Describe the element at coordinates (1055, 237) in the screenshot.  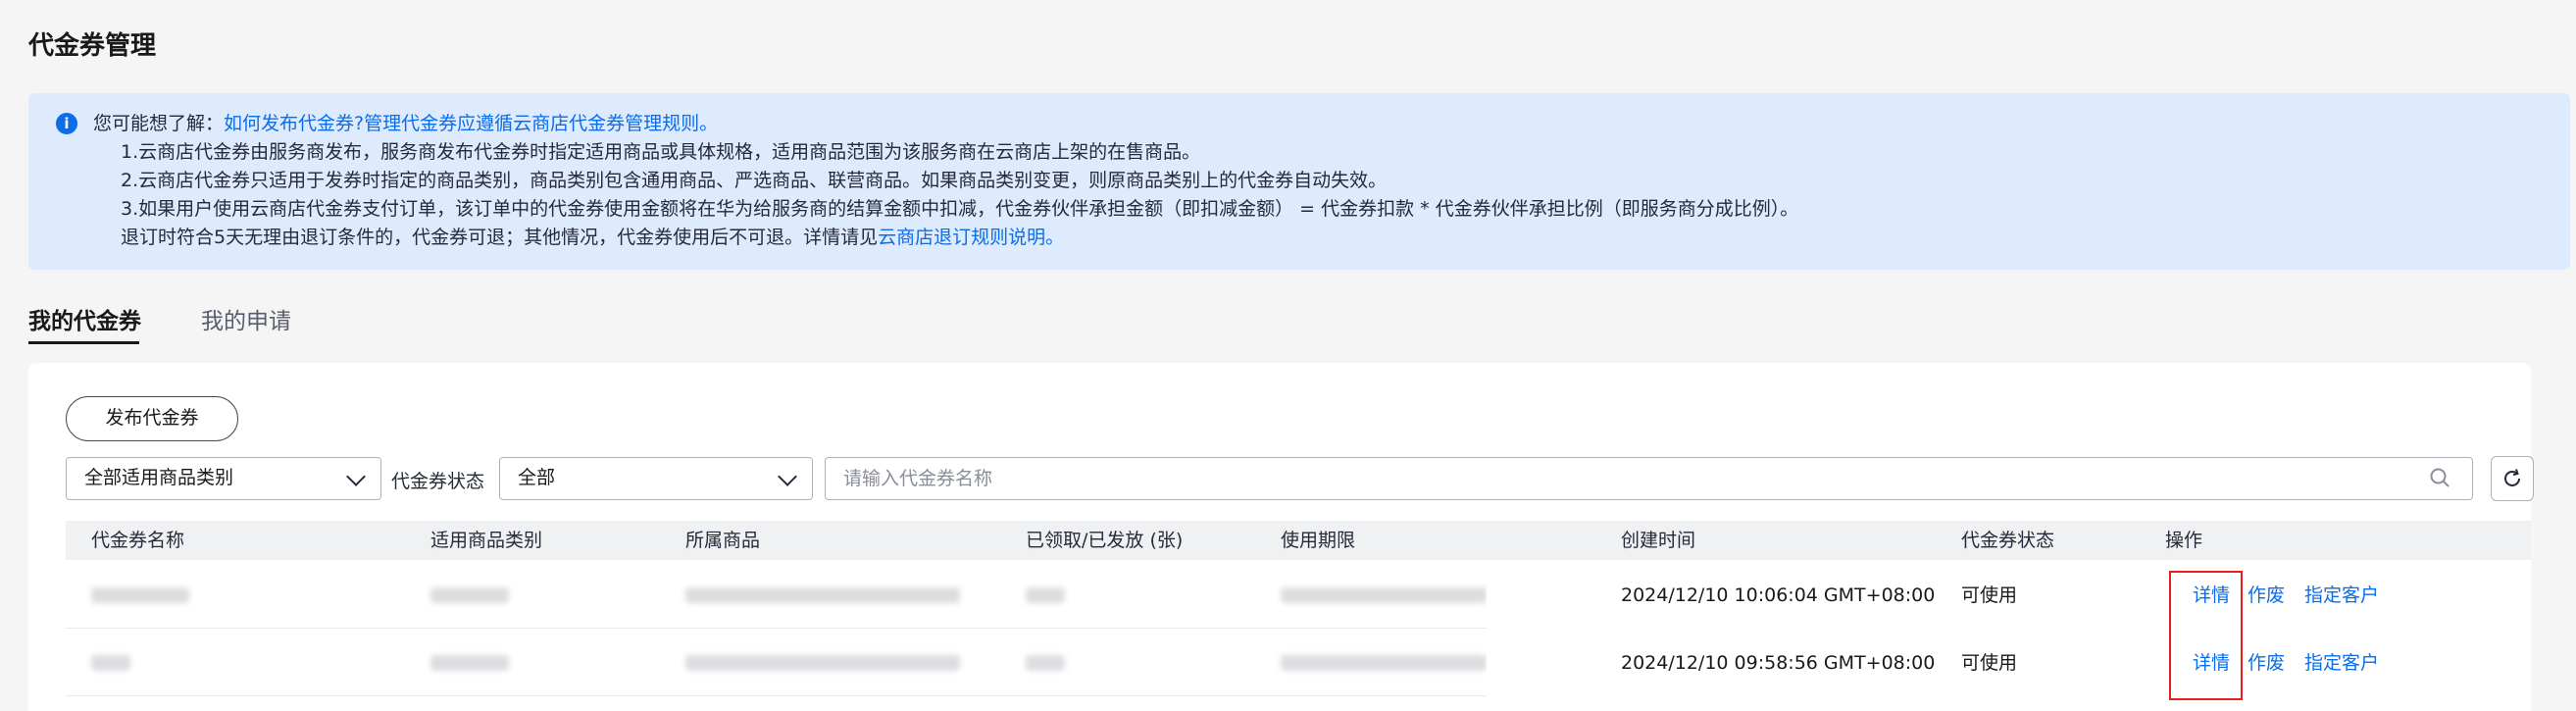
I see `refund-rules-suffix: 。` at that location.